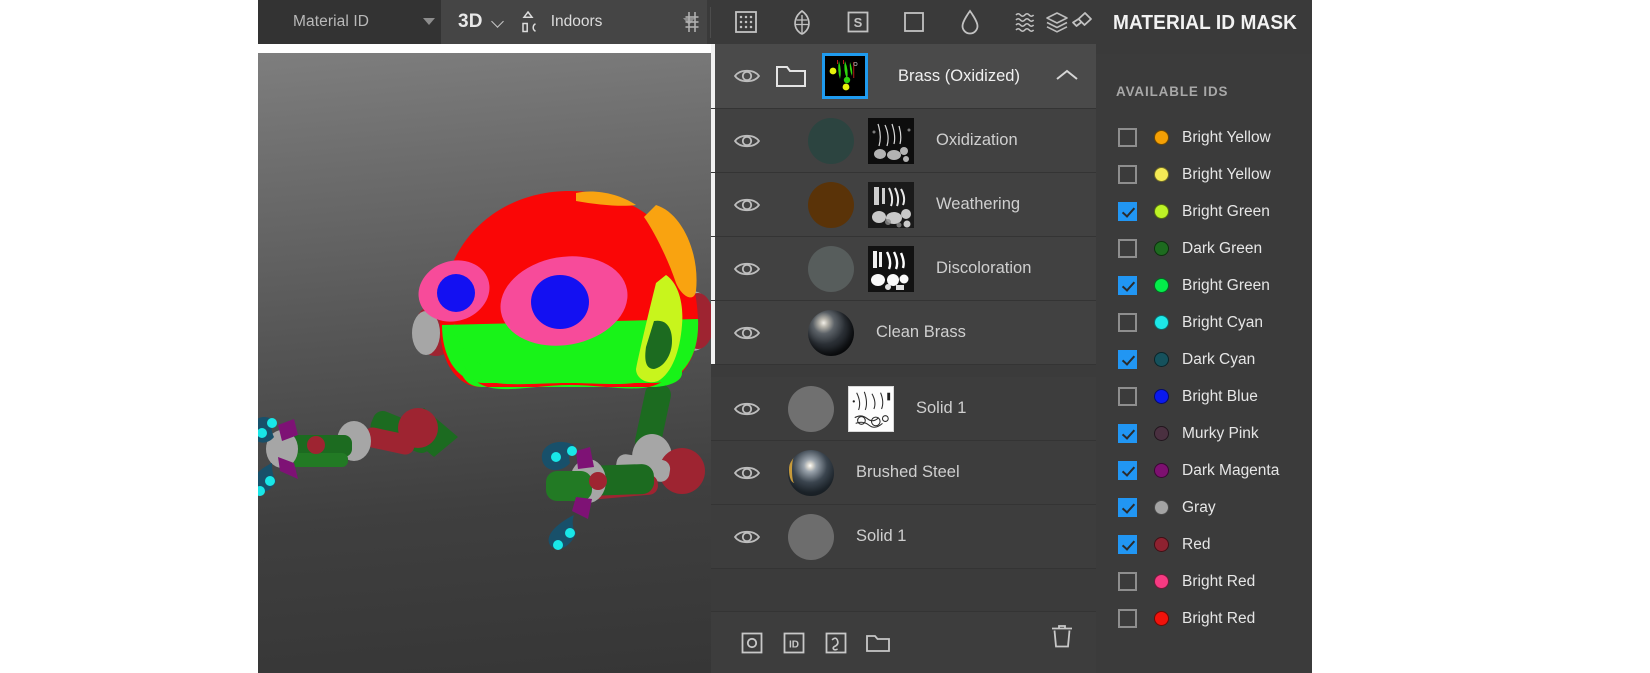 This screenshot has width=1650, height=673. I want to click on id-row: Murky Pink, so click(1204, 433).